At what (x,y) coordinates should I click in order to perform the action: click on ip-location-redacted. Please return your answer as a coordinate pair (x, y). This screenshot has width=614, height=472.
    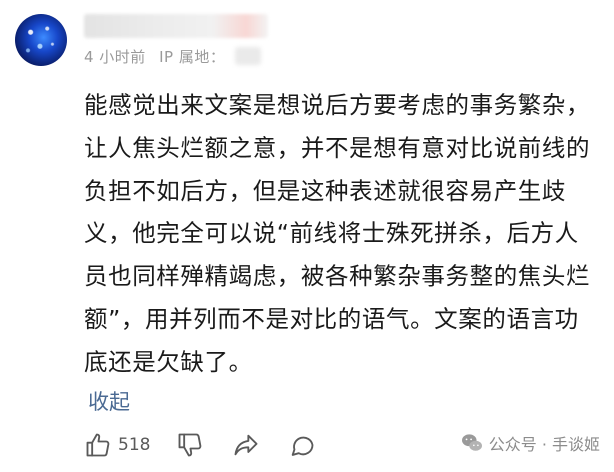
    Looking at the image, I should click on (247, 56).